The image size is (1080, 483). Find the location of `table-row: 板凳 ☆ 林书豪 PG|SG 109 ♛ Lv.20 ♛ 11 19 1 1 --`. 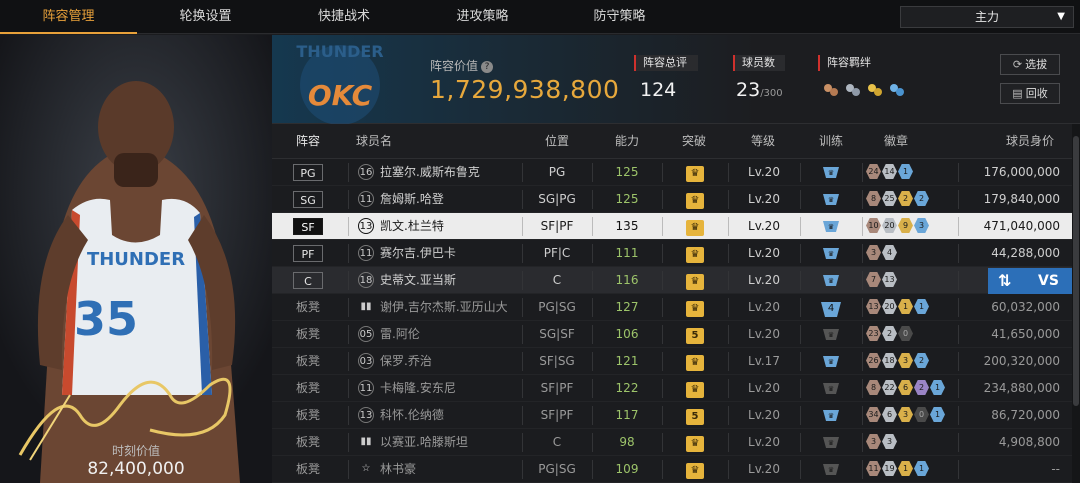

table-row: 板凳 ☆ 林书豪 PG|SG 109 ♛ Lv.20 ♛ 11 19 1 1 -- is located at coordinates (672, 469).